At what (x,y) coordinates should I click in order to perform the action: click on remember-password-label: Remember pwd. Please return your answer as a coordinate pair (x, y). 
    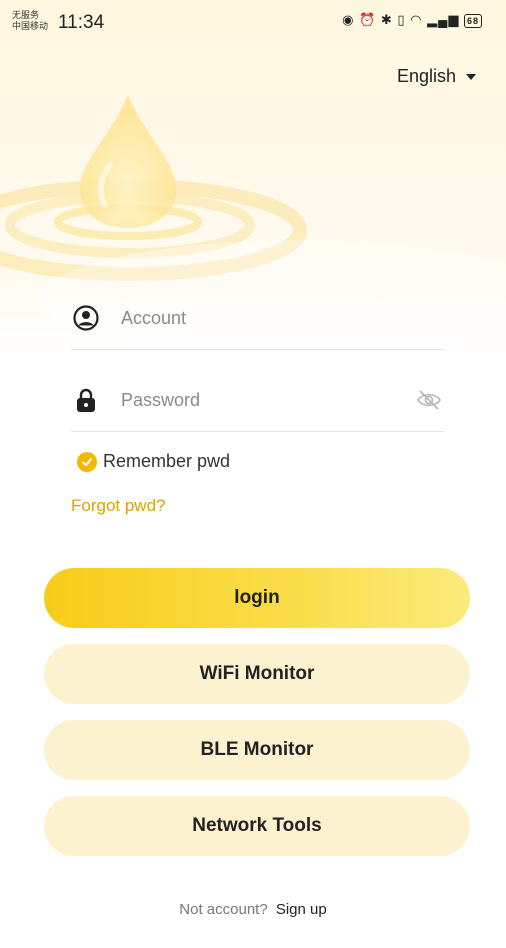
    Looking at the image, I should click on (167, 461).